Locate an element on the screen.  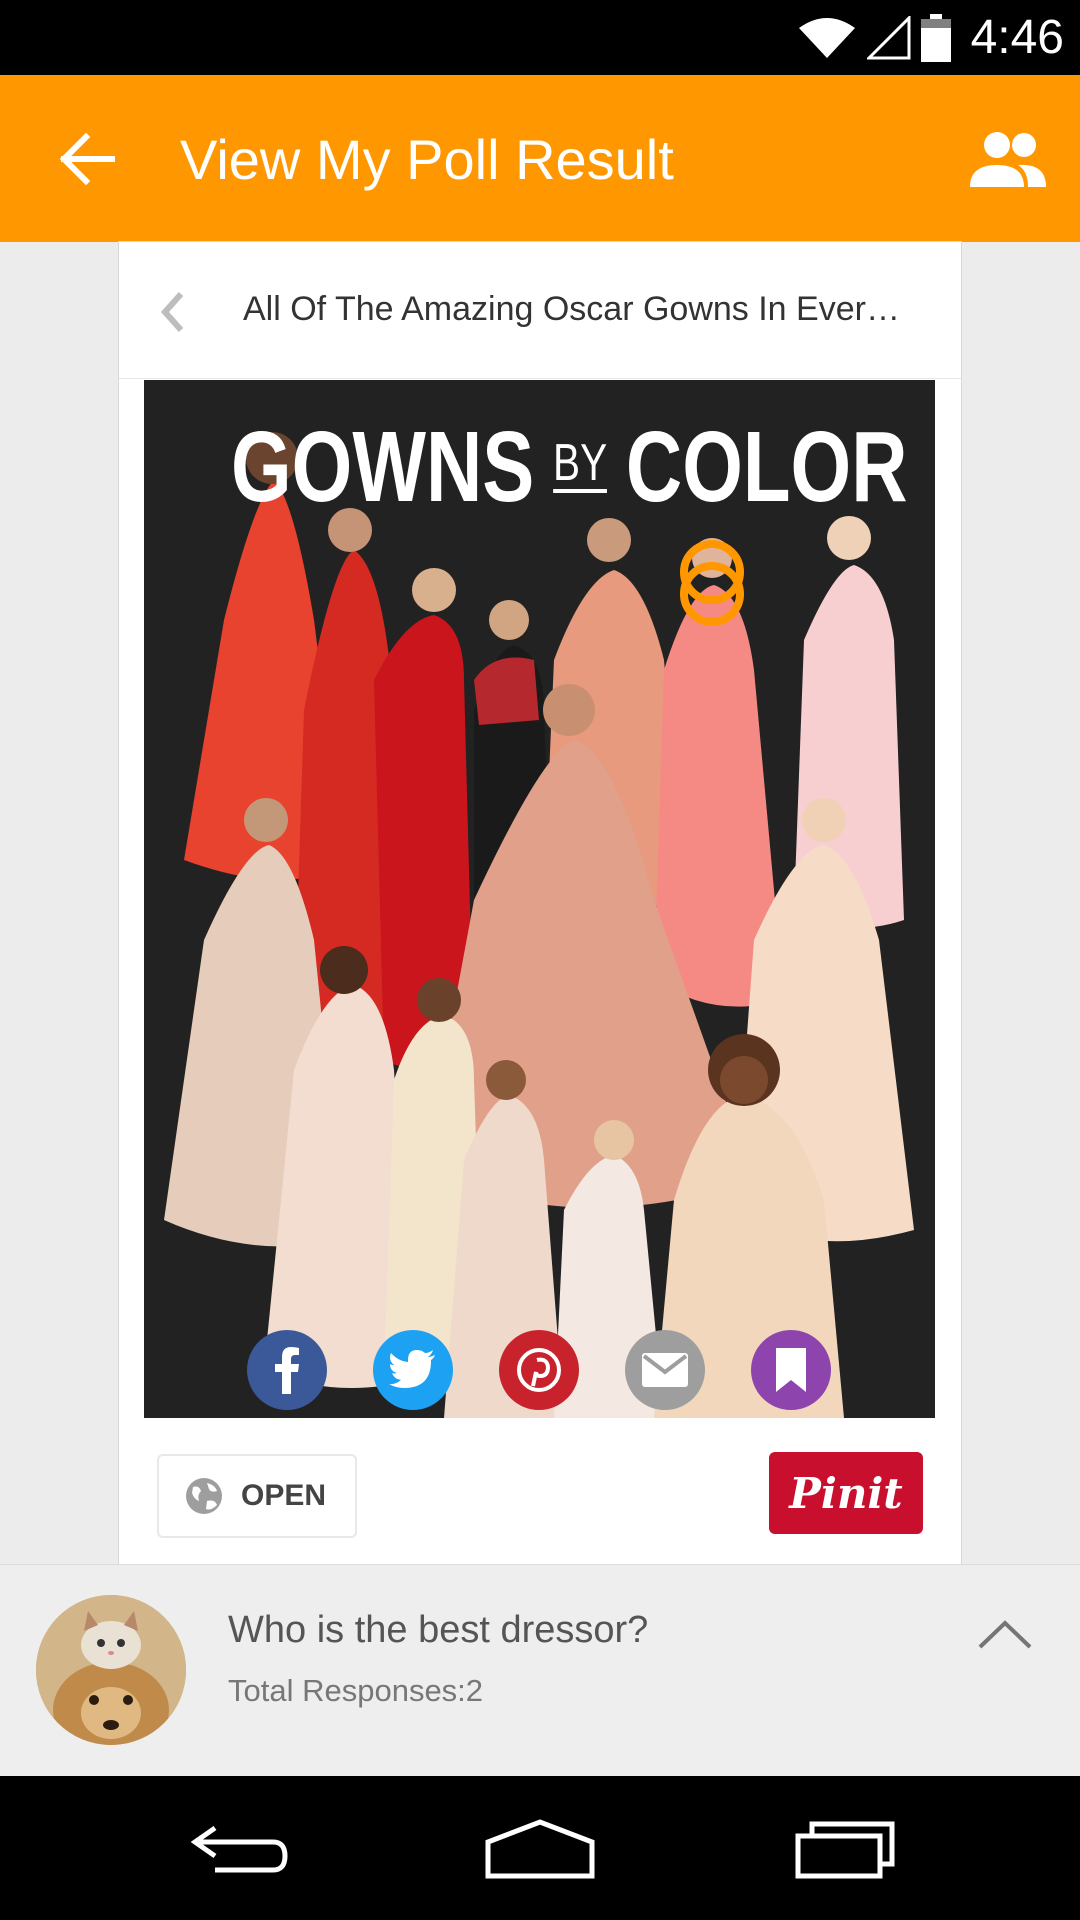
mail-icon is located at coordinates (665, 1370).